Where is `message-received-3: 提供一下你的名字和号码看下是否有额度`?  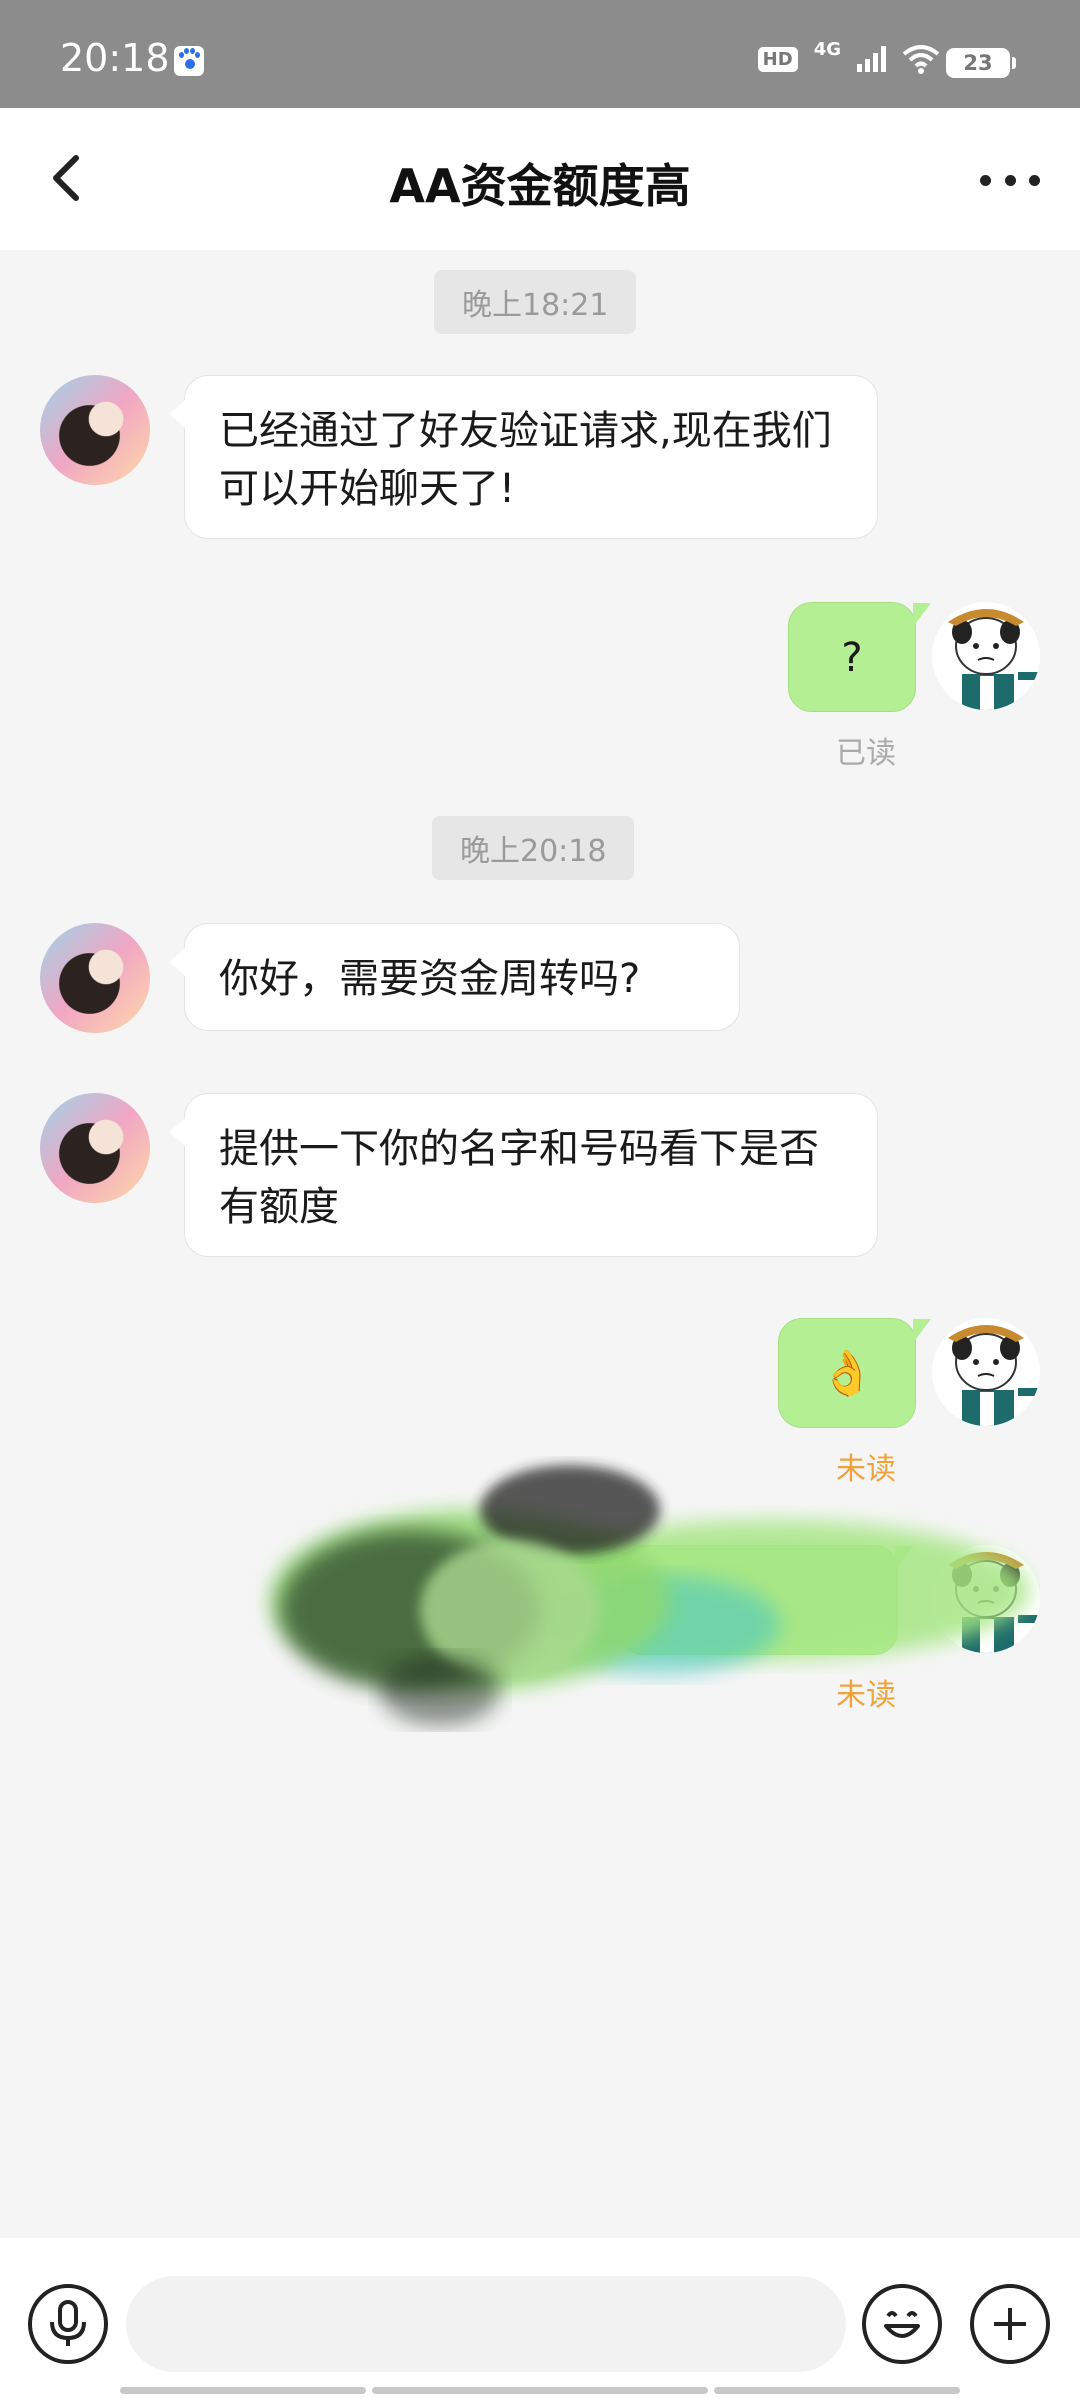 message-received-3: 提供一下你的名字和号码看下是否有额度 is located at coordinates (523, 1175).